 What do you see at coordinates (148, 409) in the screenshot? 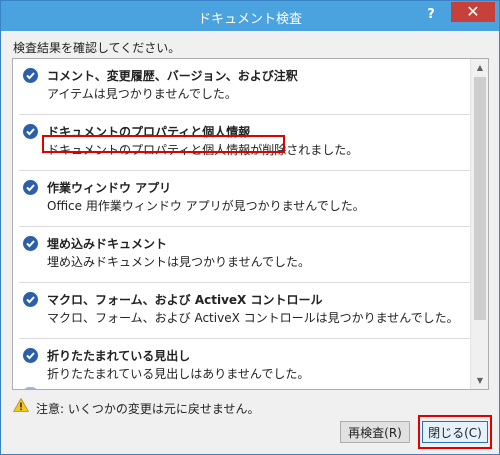
I see `warning-text: 注意: いくつかの変更は元に戻せません。` at bounding box center [148, 409].